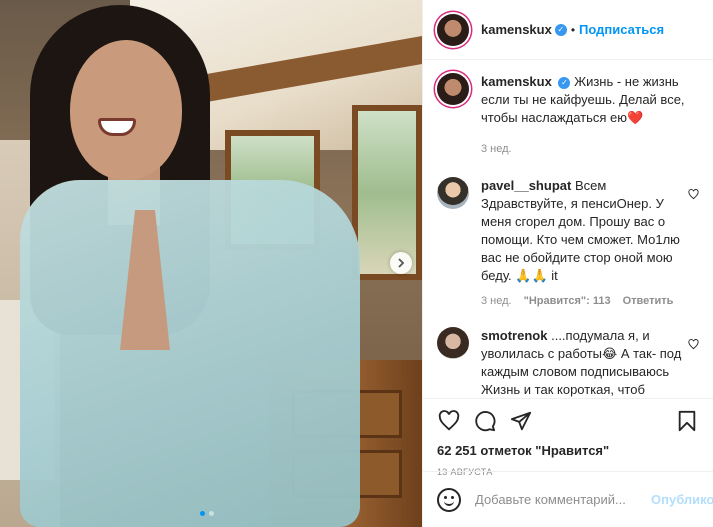 This screenshot has width=713, height=527. What do you see at coordinates (387, 192) in the screenshot?
I see `photo-window` at bounding box center [387, 192].